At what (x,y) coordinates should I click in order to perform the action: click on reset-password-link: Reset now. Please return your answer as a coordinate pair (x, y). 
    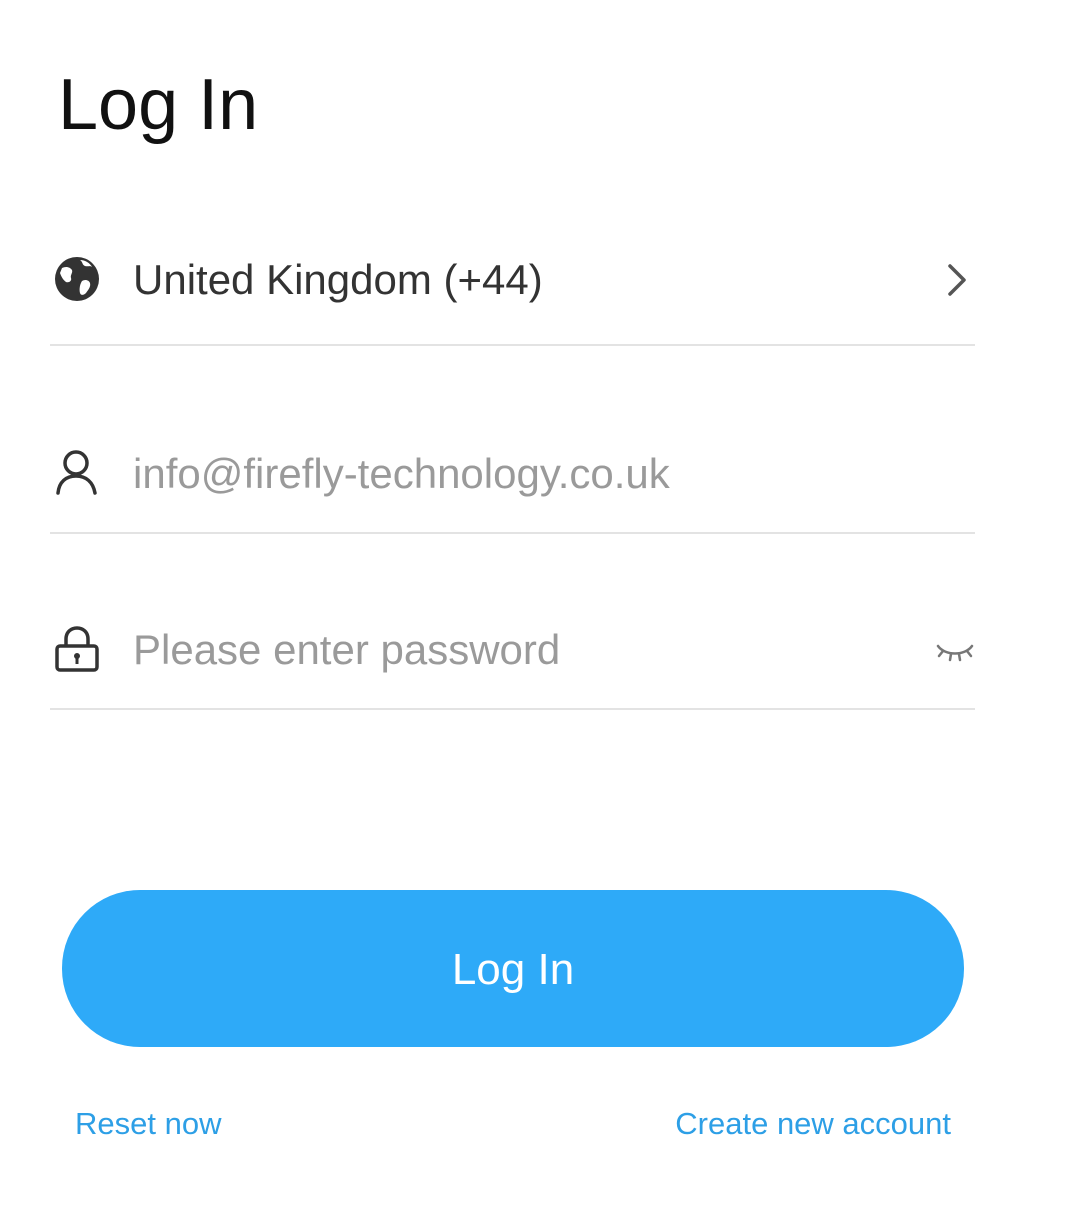
    Looking at the image, I should click on (148, 1124).